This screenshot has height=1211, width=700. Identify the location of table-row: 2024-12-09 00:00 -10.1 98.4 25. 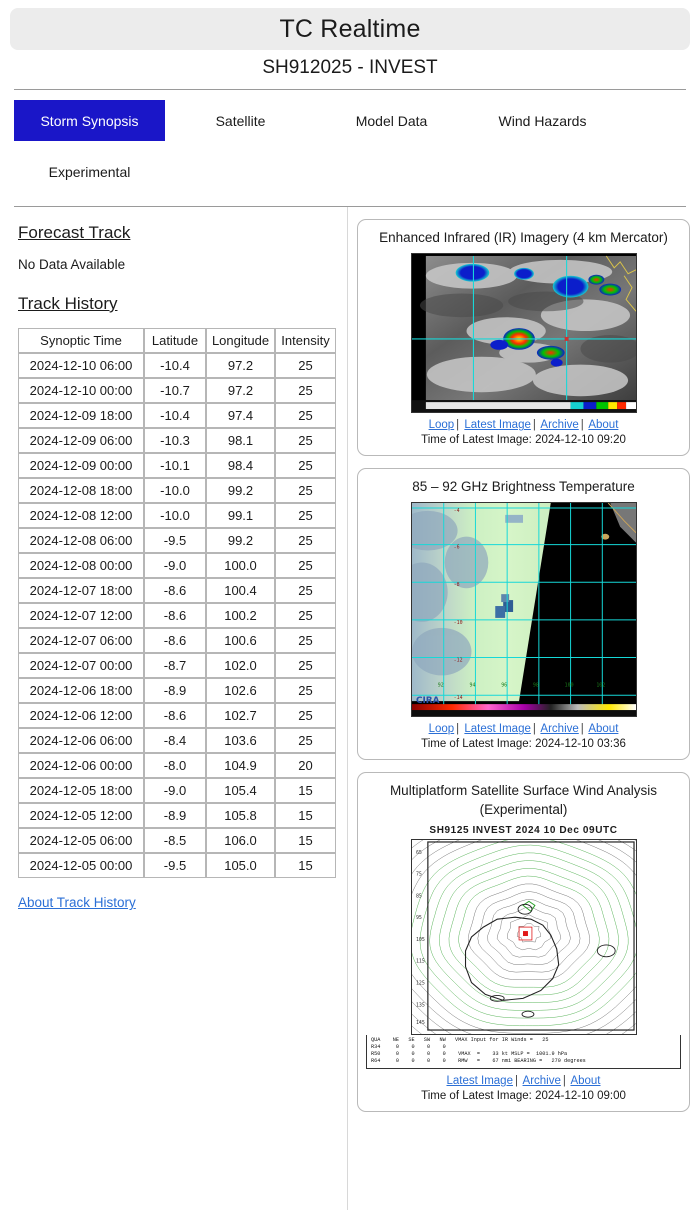
(177, 465).